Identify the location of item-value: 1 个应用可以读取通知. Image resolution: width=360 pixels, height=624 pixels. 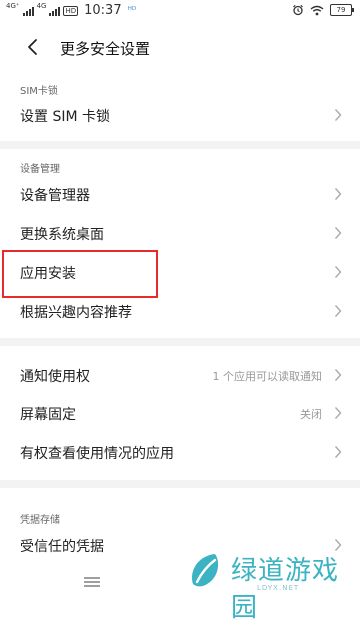
(267, 376).